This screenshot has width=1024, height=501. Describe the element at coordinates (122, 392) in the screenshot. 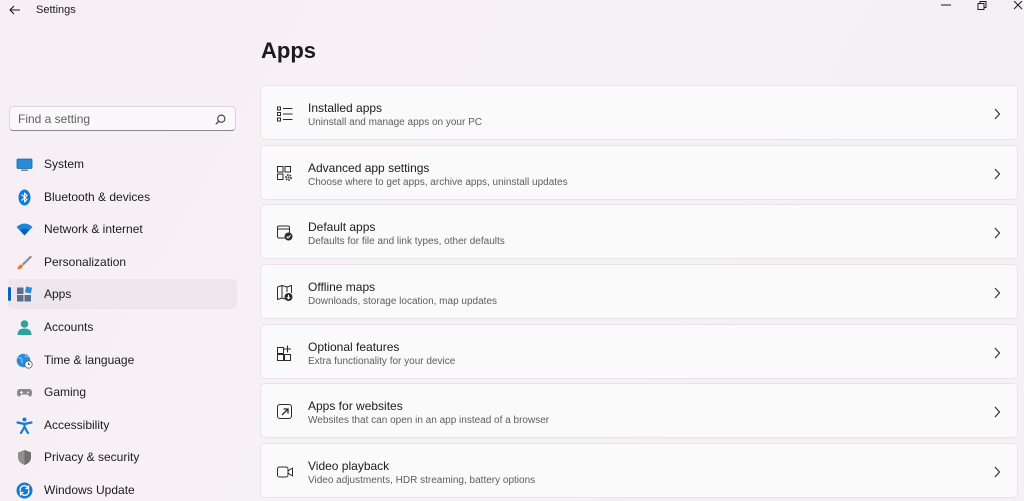

I see `sidebar-item-gaming: Gaming` at that location.